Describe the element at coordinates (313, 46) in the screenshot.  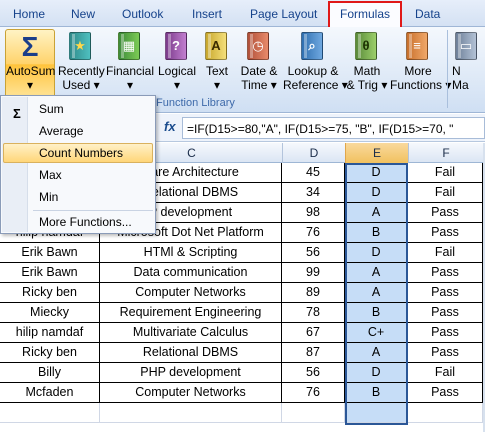
I see `lookup-book-icon: ⌕` at that location.